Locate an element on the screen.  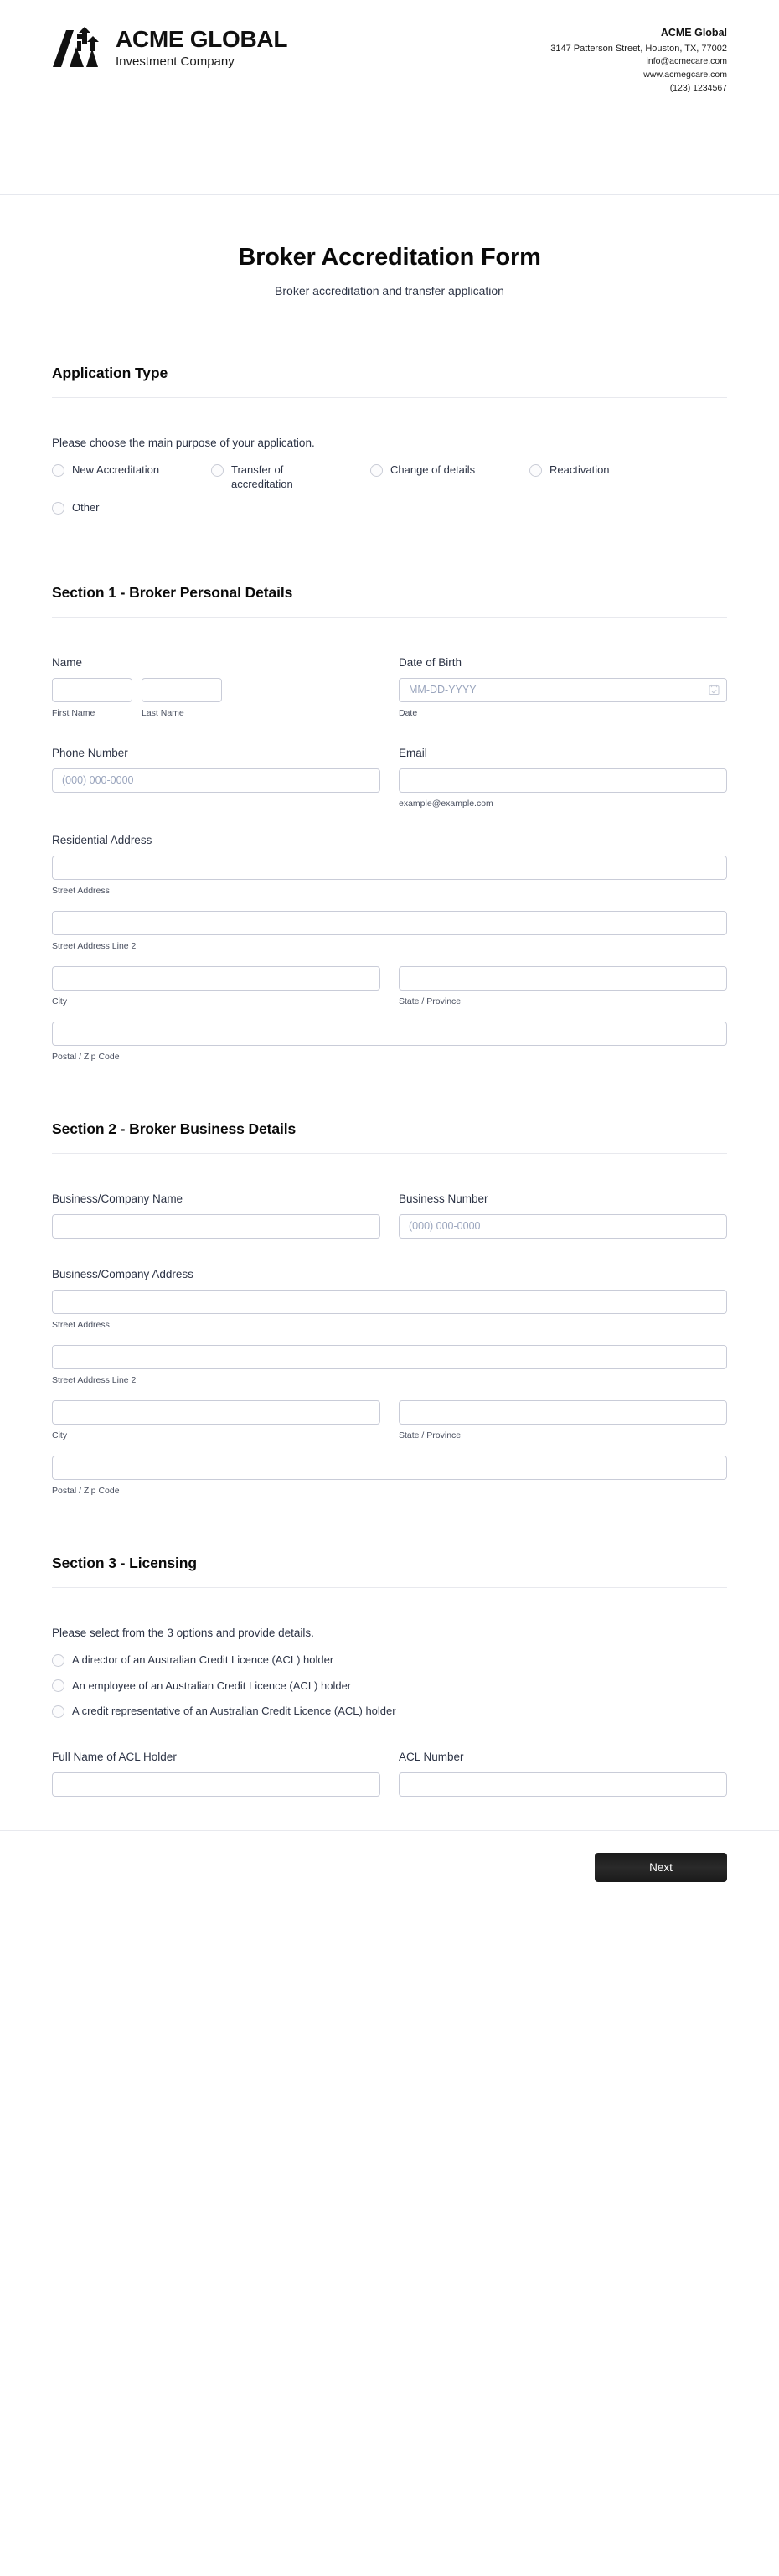
radio-option-reactivation: Reactivation is located at coordinates (596, 477).